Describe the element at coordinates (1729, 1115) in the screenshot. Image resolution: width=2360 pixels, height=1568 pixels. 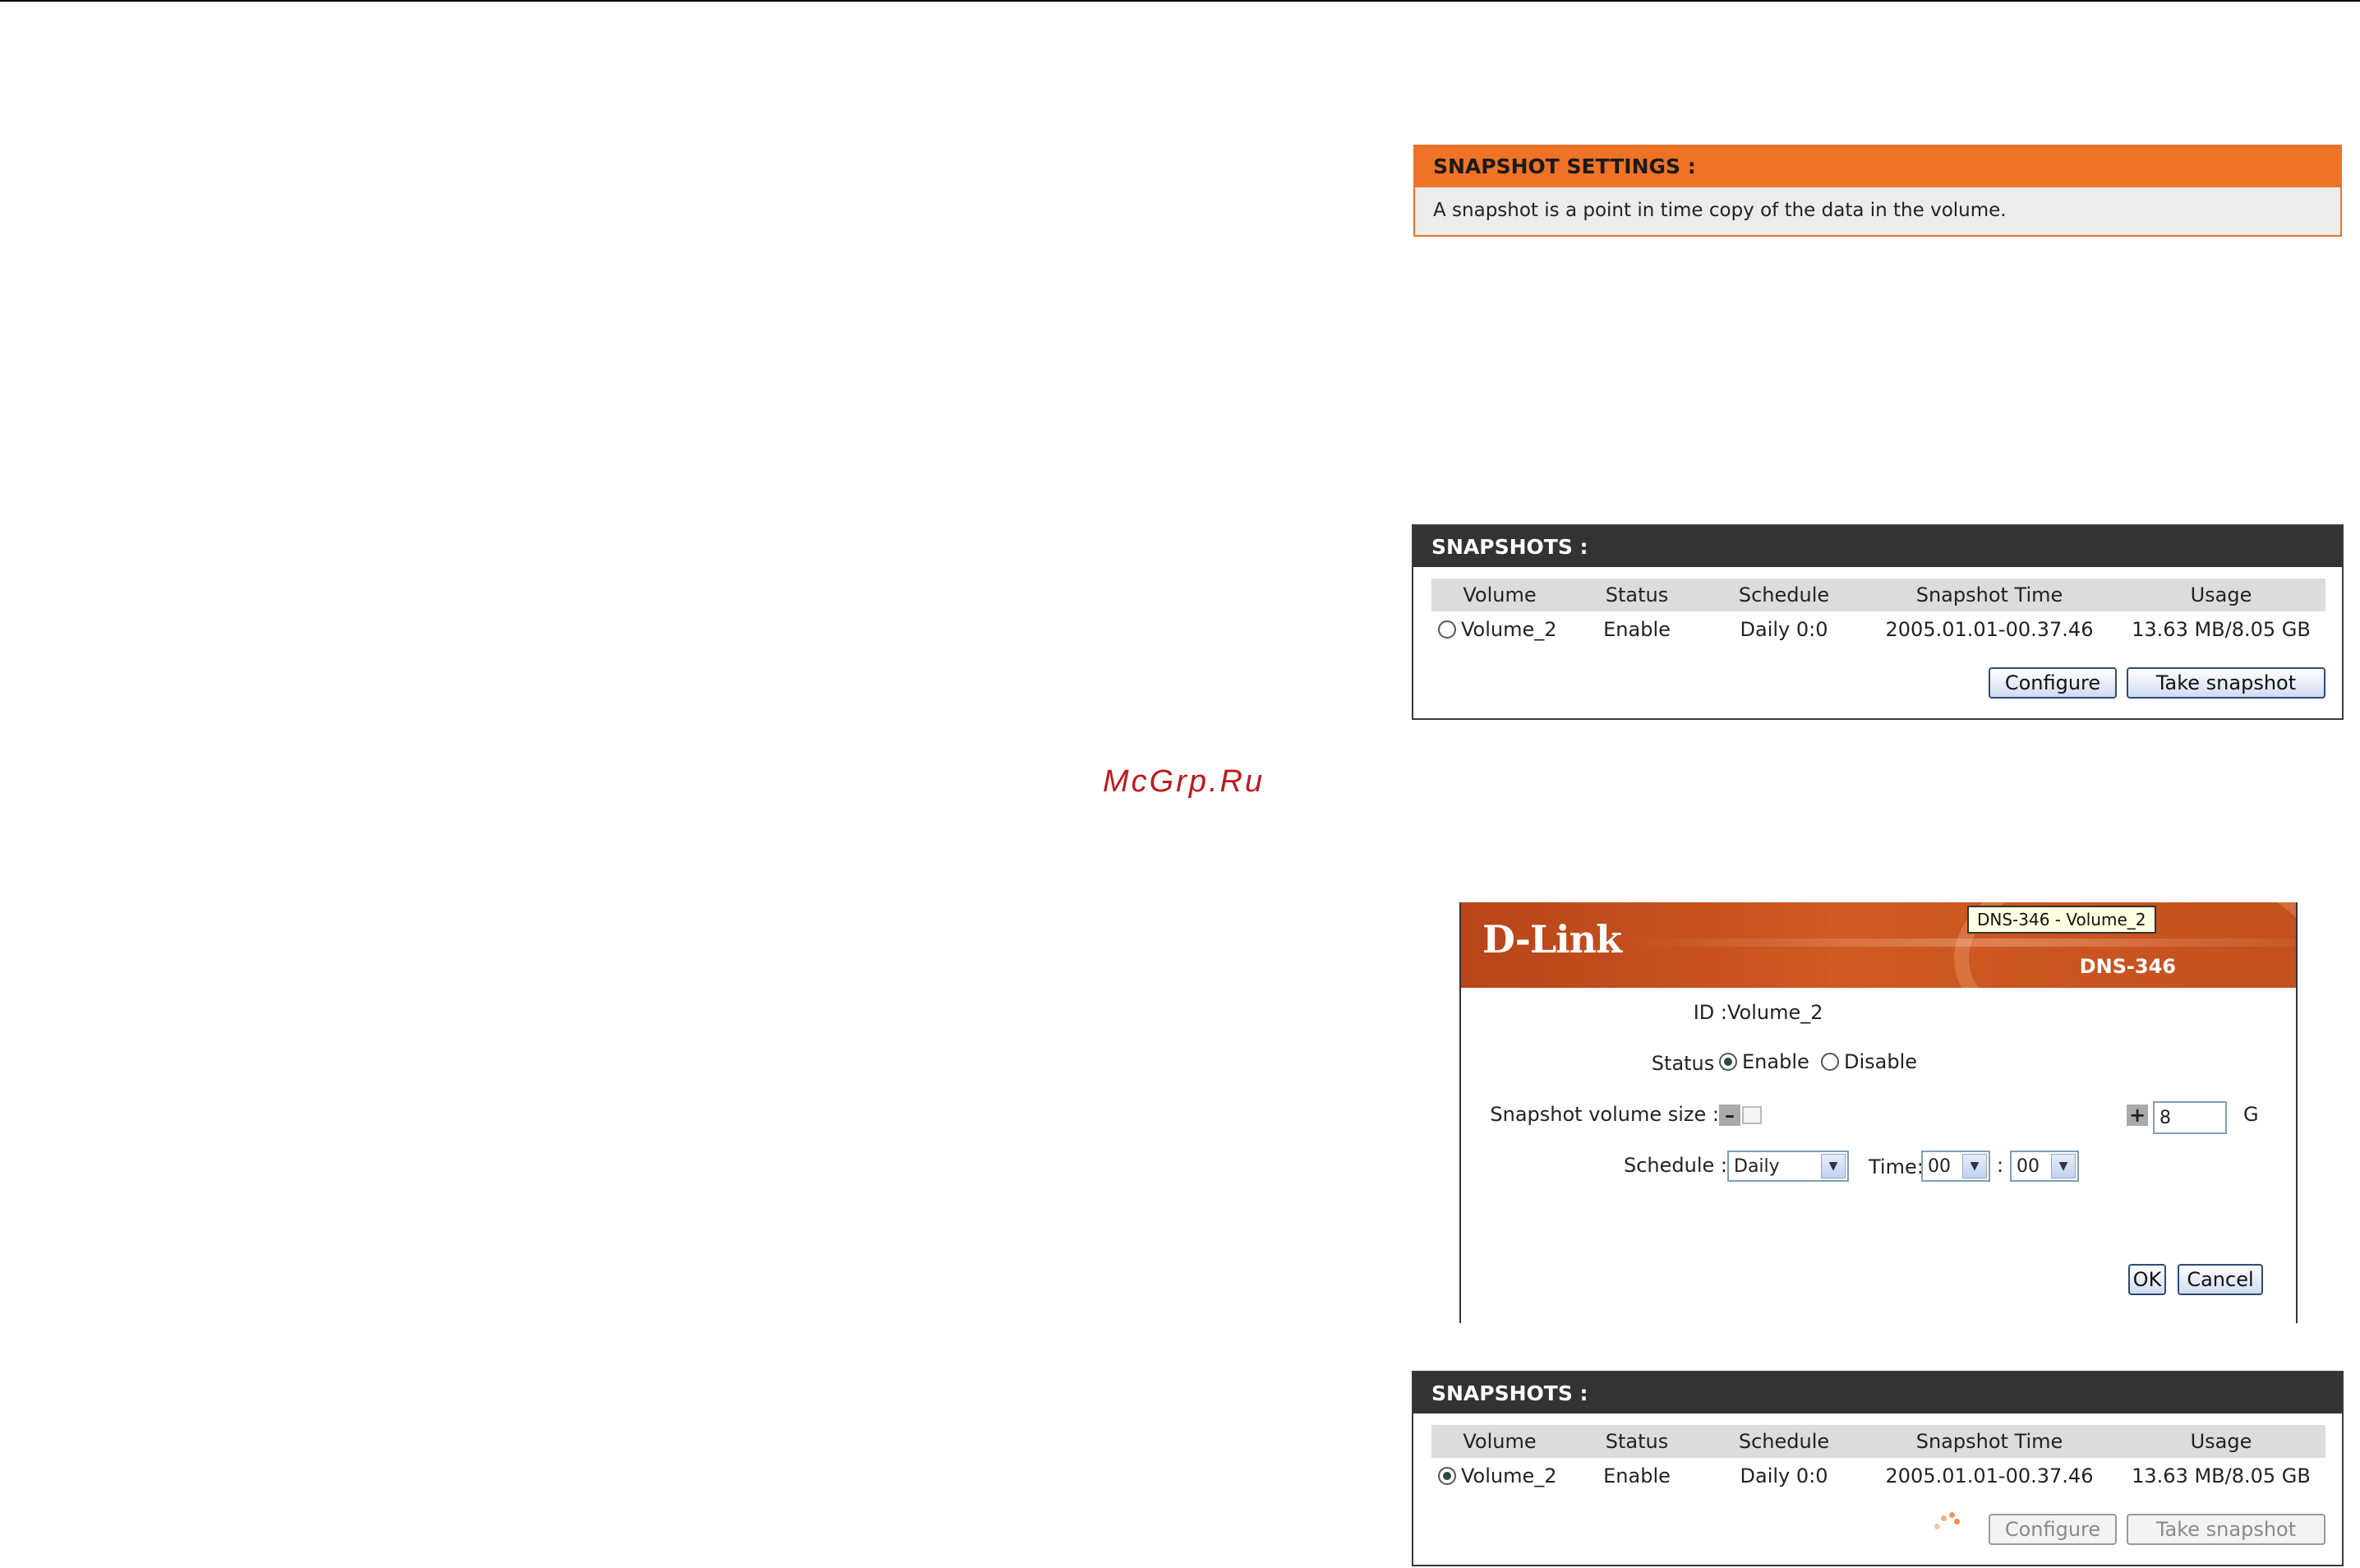
I see `minus-icon: –` at that location.